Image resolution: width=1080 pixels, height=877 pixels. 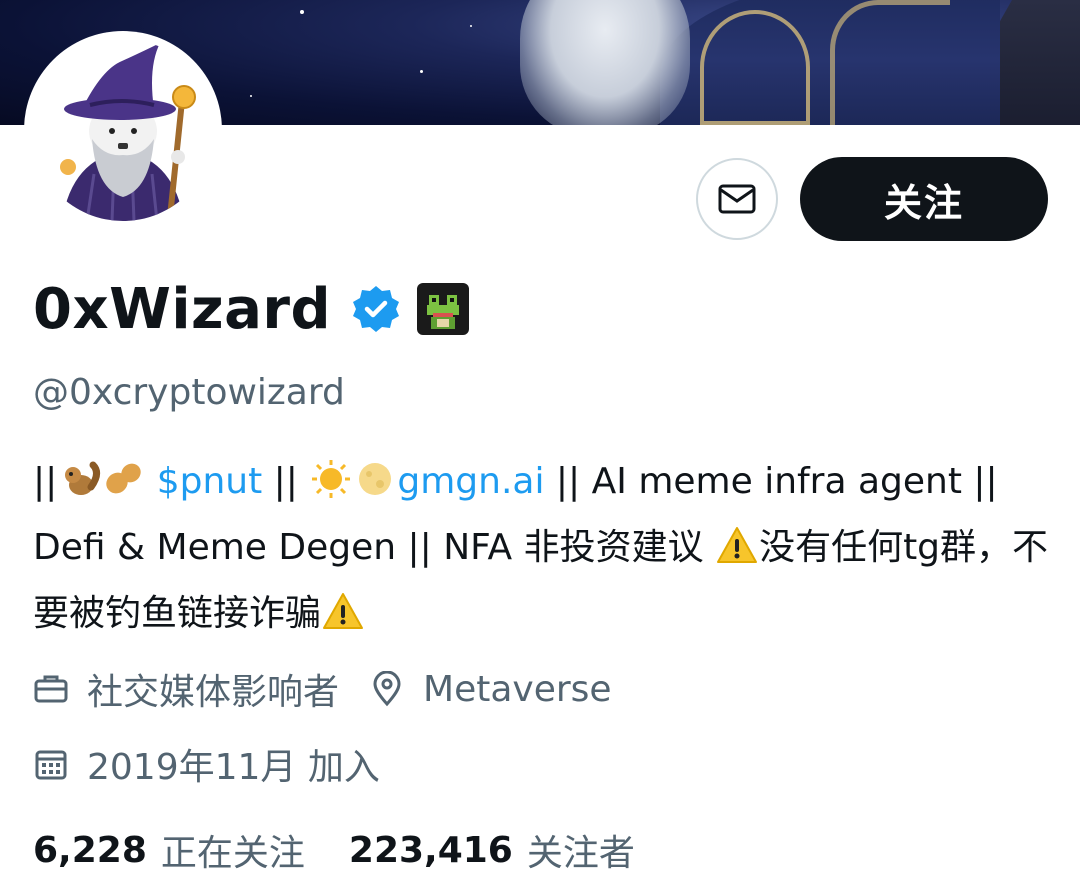 I want to click on profile-joined-row: 2019年11月 加入, so click(x=206, y=764).